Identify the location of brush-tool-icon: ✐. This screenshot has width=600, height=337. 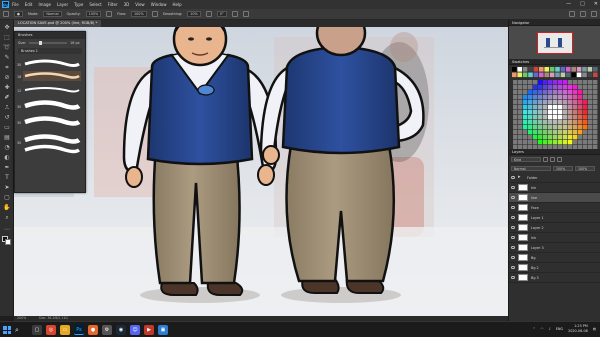
(7, 98).